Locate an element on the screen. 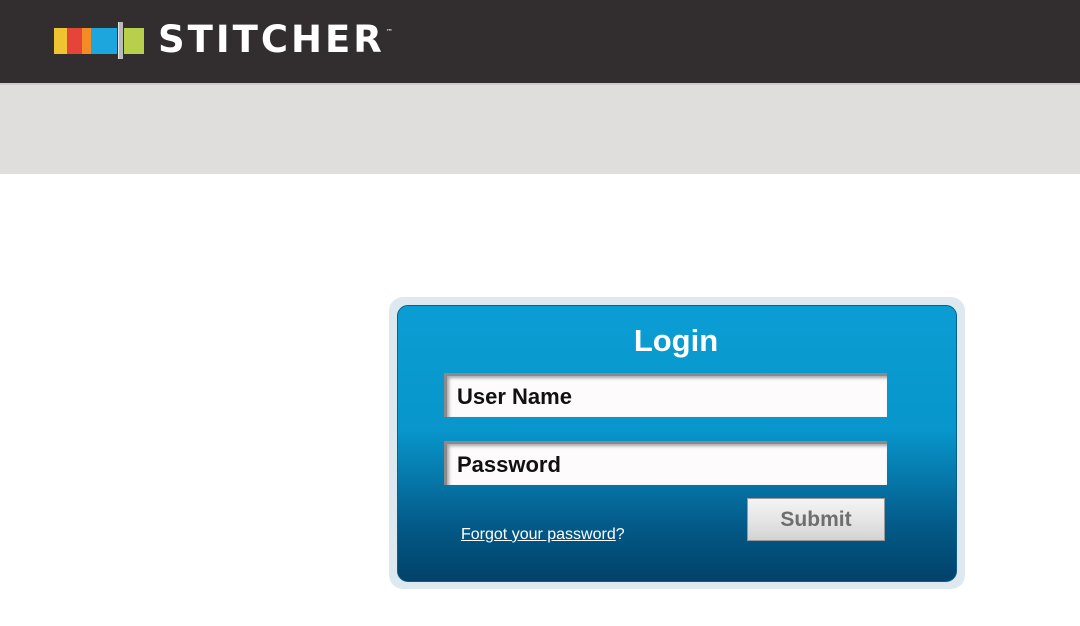  trademark-symbol: ™ is located at coordinates (389, 32).